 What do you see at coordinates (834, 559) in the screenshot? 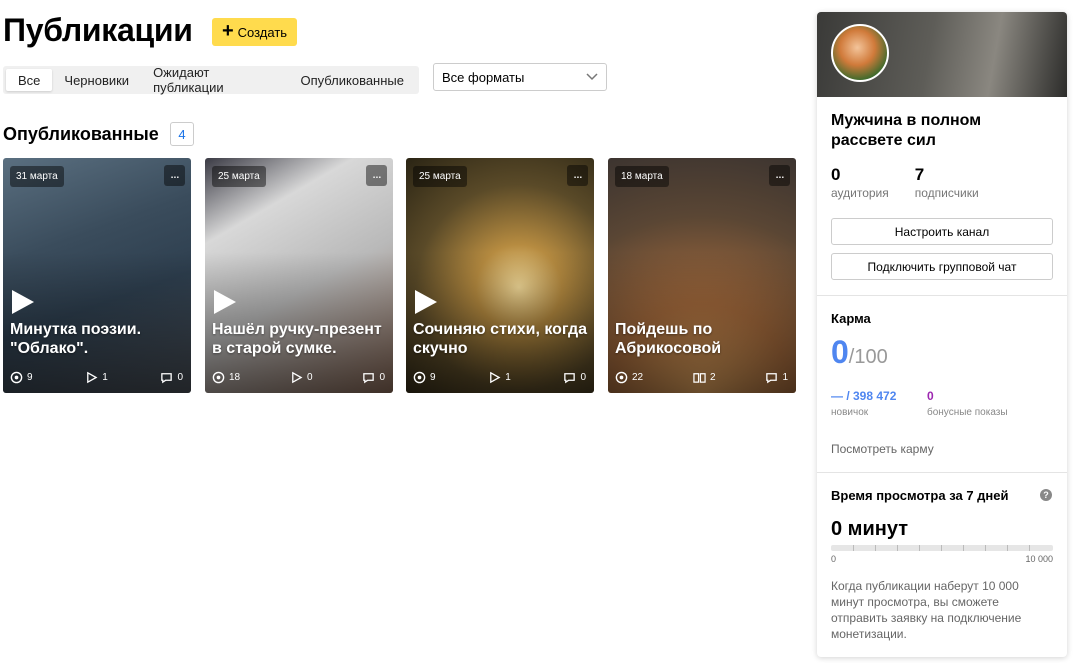
I see `progress-min: 0` at bounding box center [834, 559].